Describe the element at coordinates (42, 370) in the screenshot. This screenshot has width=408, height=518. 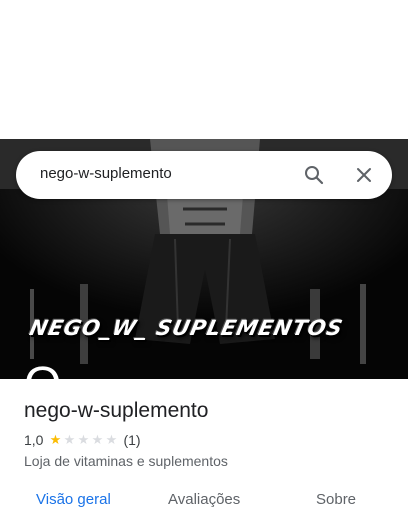
I see `photo-caption-text: O` at that location.